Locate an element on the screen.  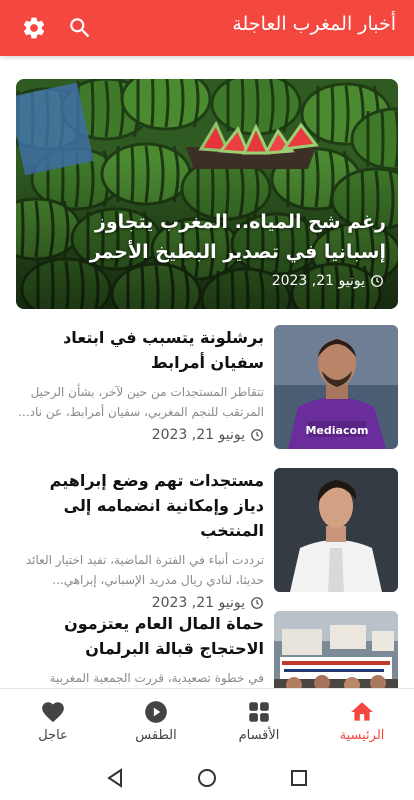
article-thumbnail: Mediacom is located at coordinates (336, 387).